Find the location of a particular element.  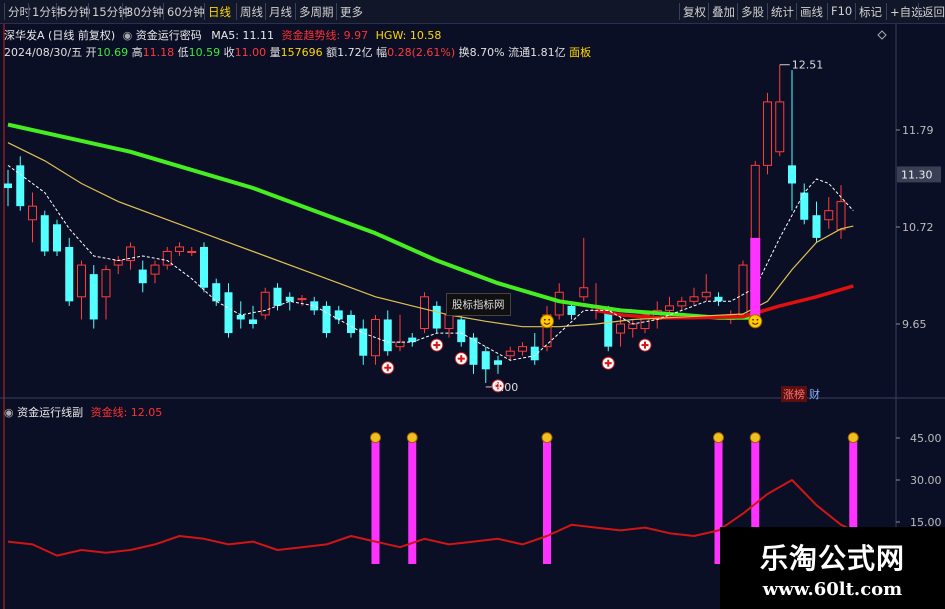

close-value: 11.00 is located at coordinates (250, 52).